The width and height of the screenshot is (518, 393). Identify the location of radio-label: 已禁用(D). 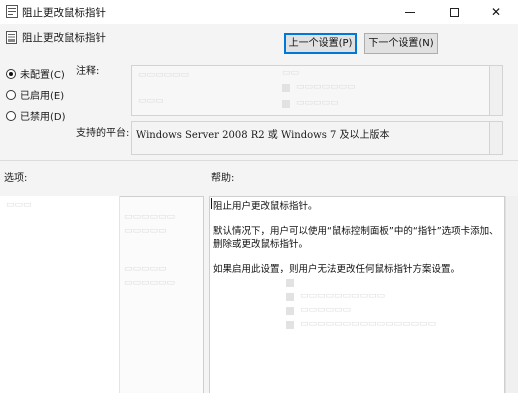
(43, 117).